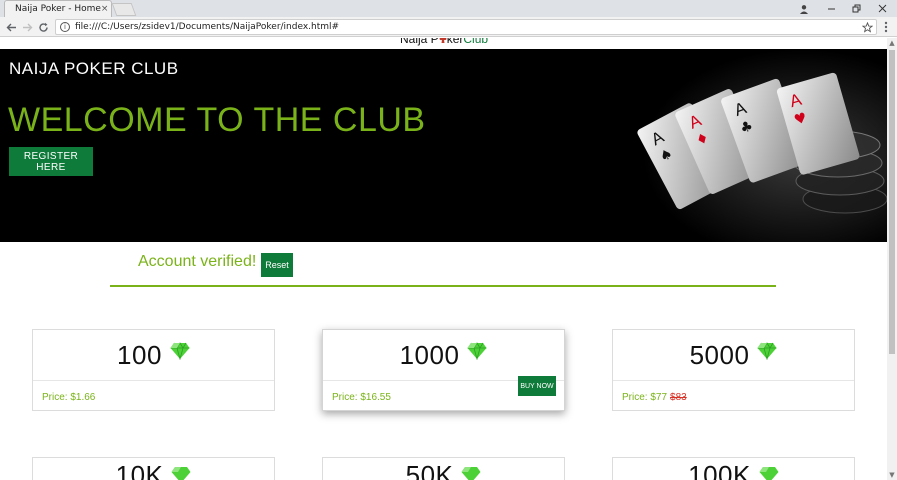 The width and height of the screenshot is (897, 480). What do you see at coordinates (882, 8) in the screenshot?
I see `close-window-icon` at bounding box center [882, 8].